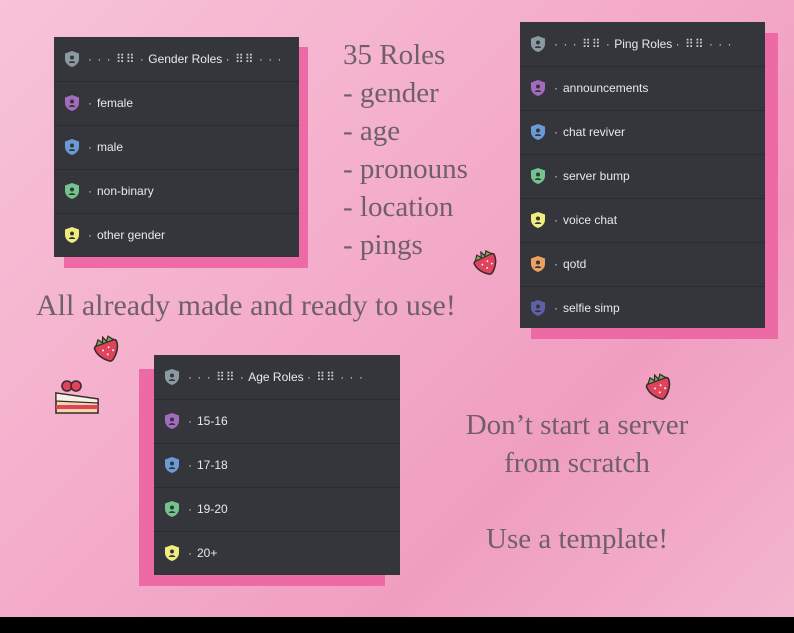 This screenshot has height=633, width=794. Describe the element at coordinates (590, 220) in the screenshot. I see `role-label: voice chat` at that location.